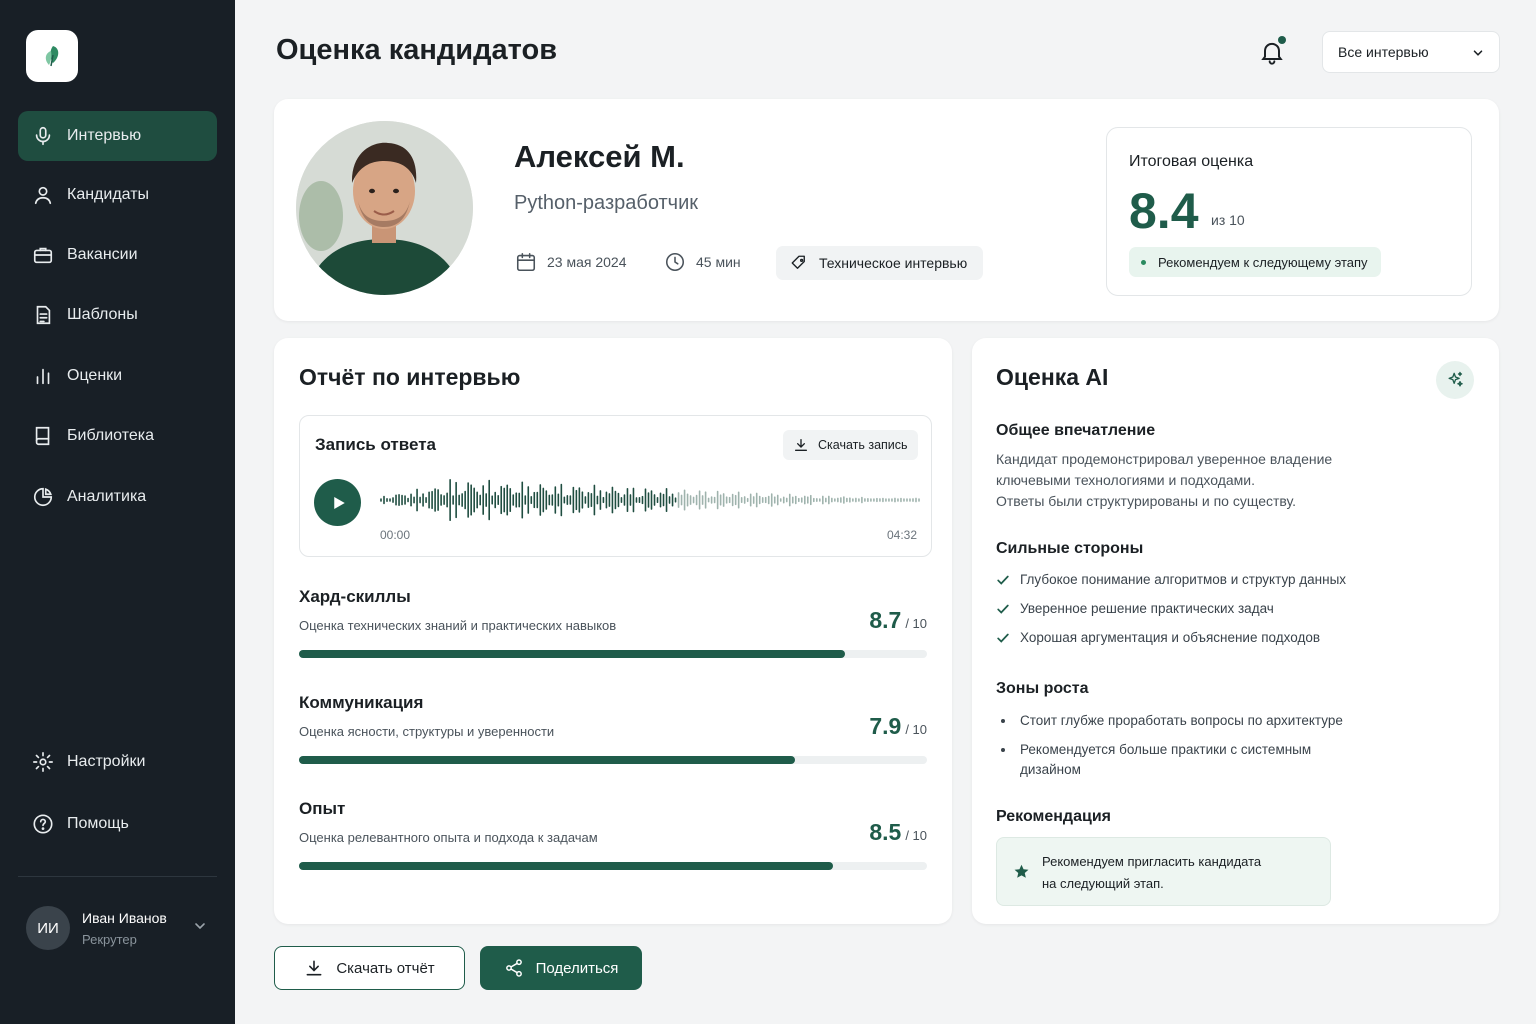 The width and height of the screenshot is (1536, 1024). Describe the element at coordinates (1255, 262) in the screenshot. I see `recommendation-badge: Рекомендуем к следующему этапу` at that location.